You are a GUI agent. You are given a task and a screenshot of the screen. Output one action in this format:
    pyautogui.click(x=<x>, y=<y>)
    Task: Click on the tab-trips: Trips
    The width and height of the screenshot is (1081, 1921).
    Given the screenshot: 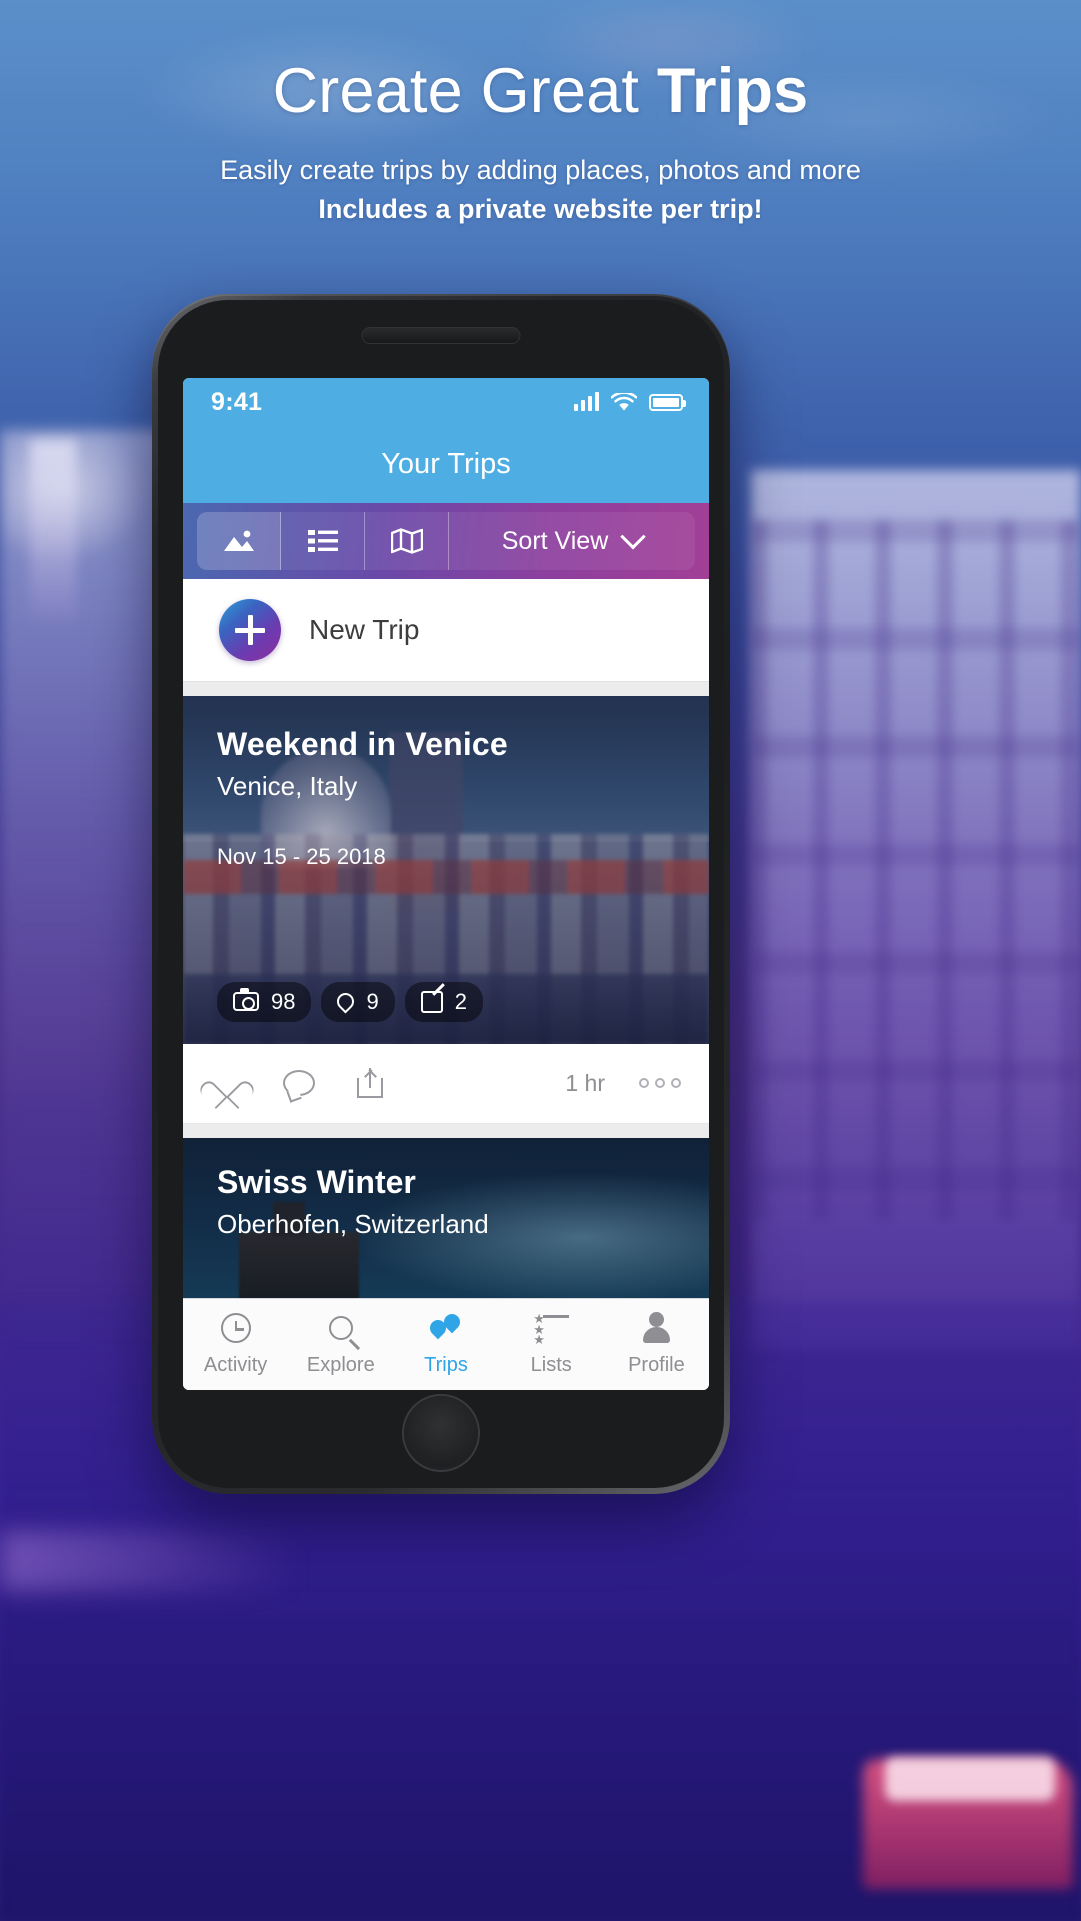 What is the action you would take?
    pyautogui.click(x=445, y=1344)
    